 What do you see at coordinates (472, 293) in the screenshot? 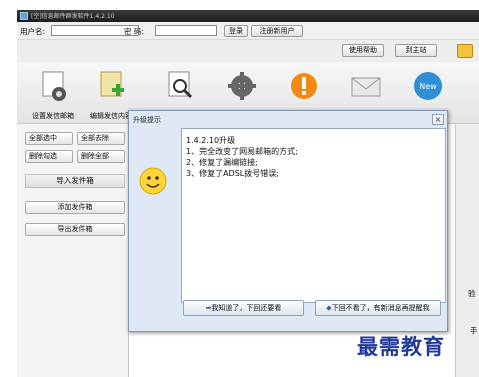
I see `right-label-1: 验` at bounding box center [472, 293].